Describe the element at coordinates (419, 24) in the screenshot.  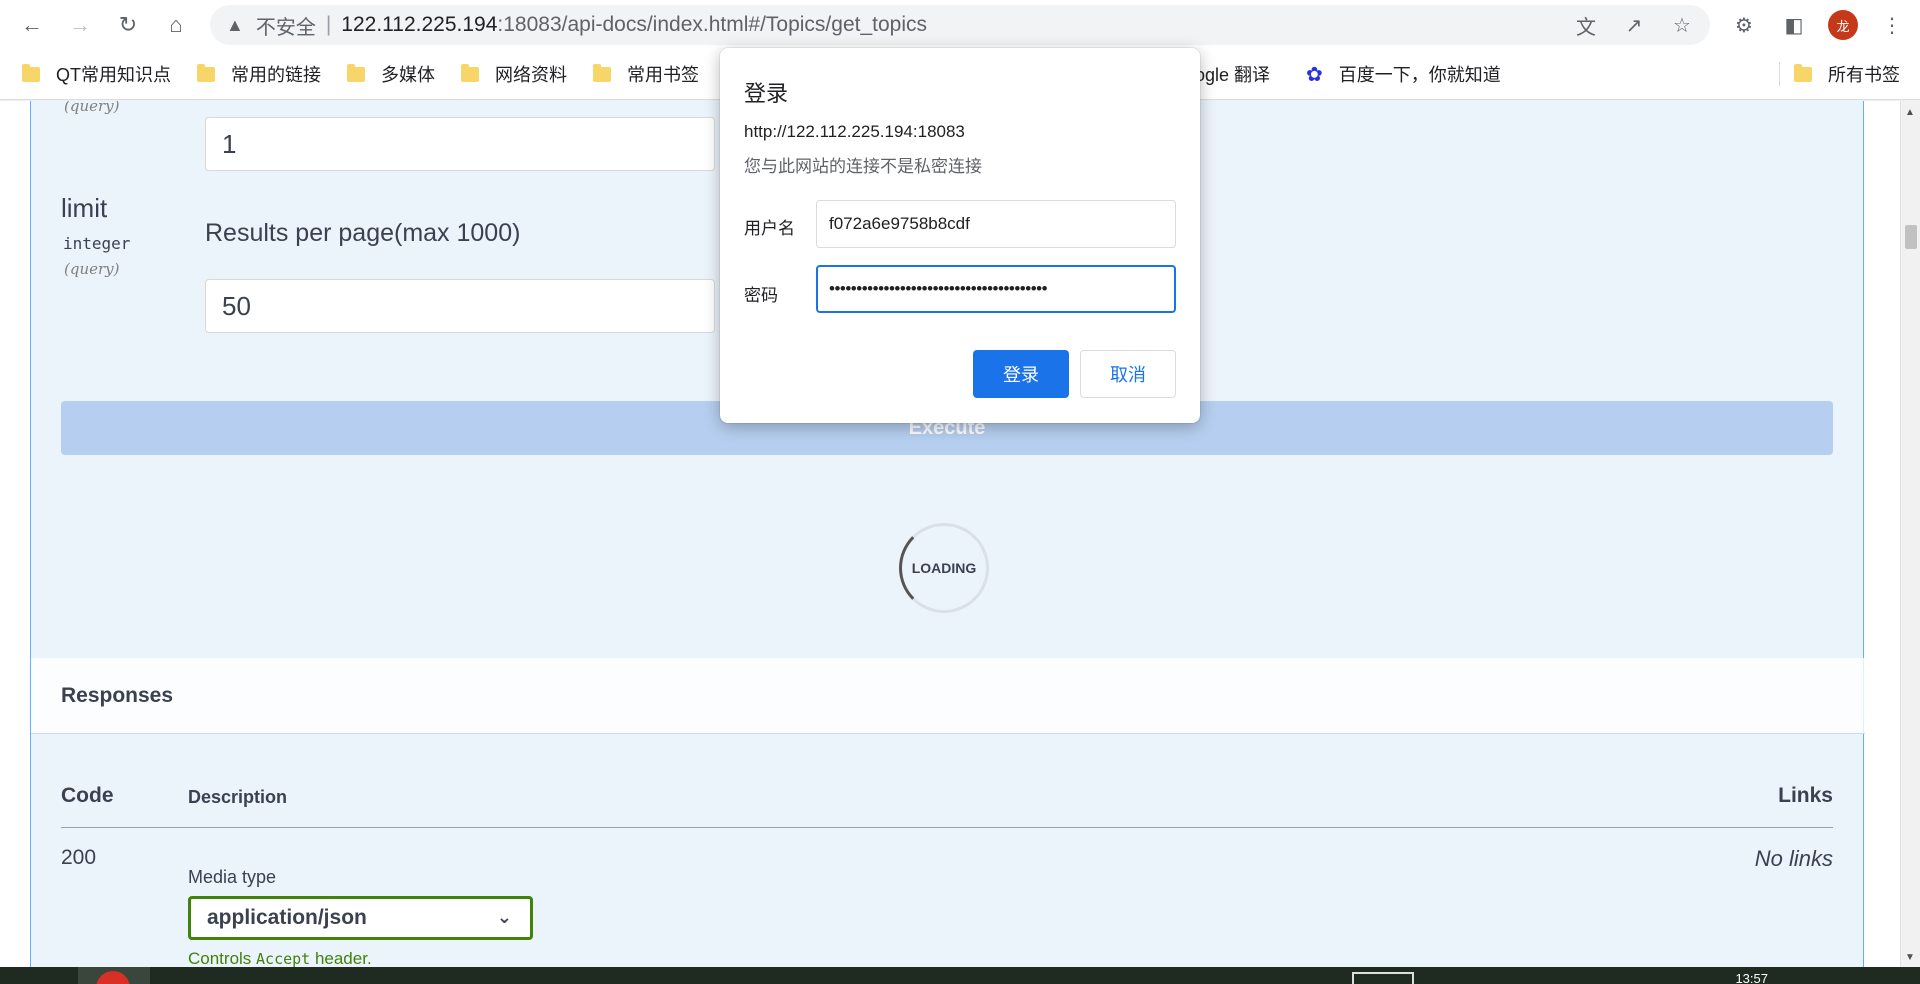
I see `url-host: 122.112.225.194` at that location.